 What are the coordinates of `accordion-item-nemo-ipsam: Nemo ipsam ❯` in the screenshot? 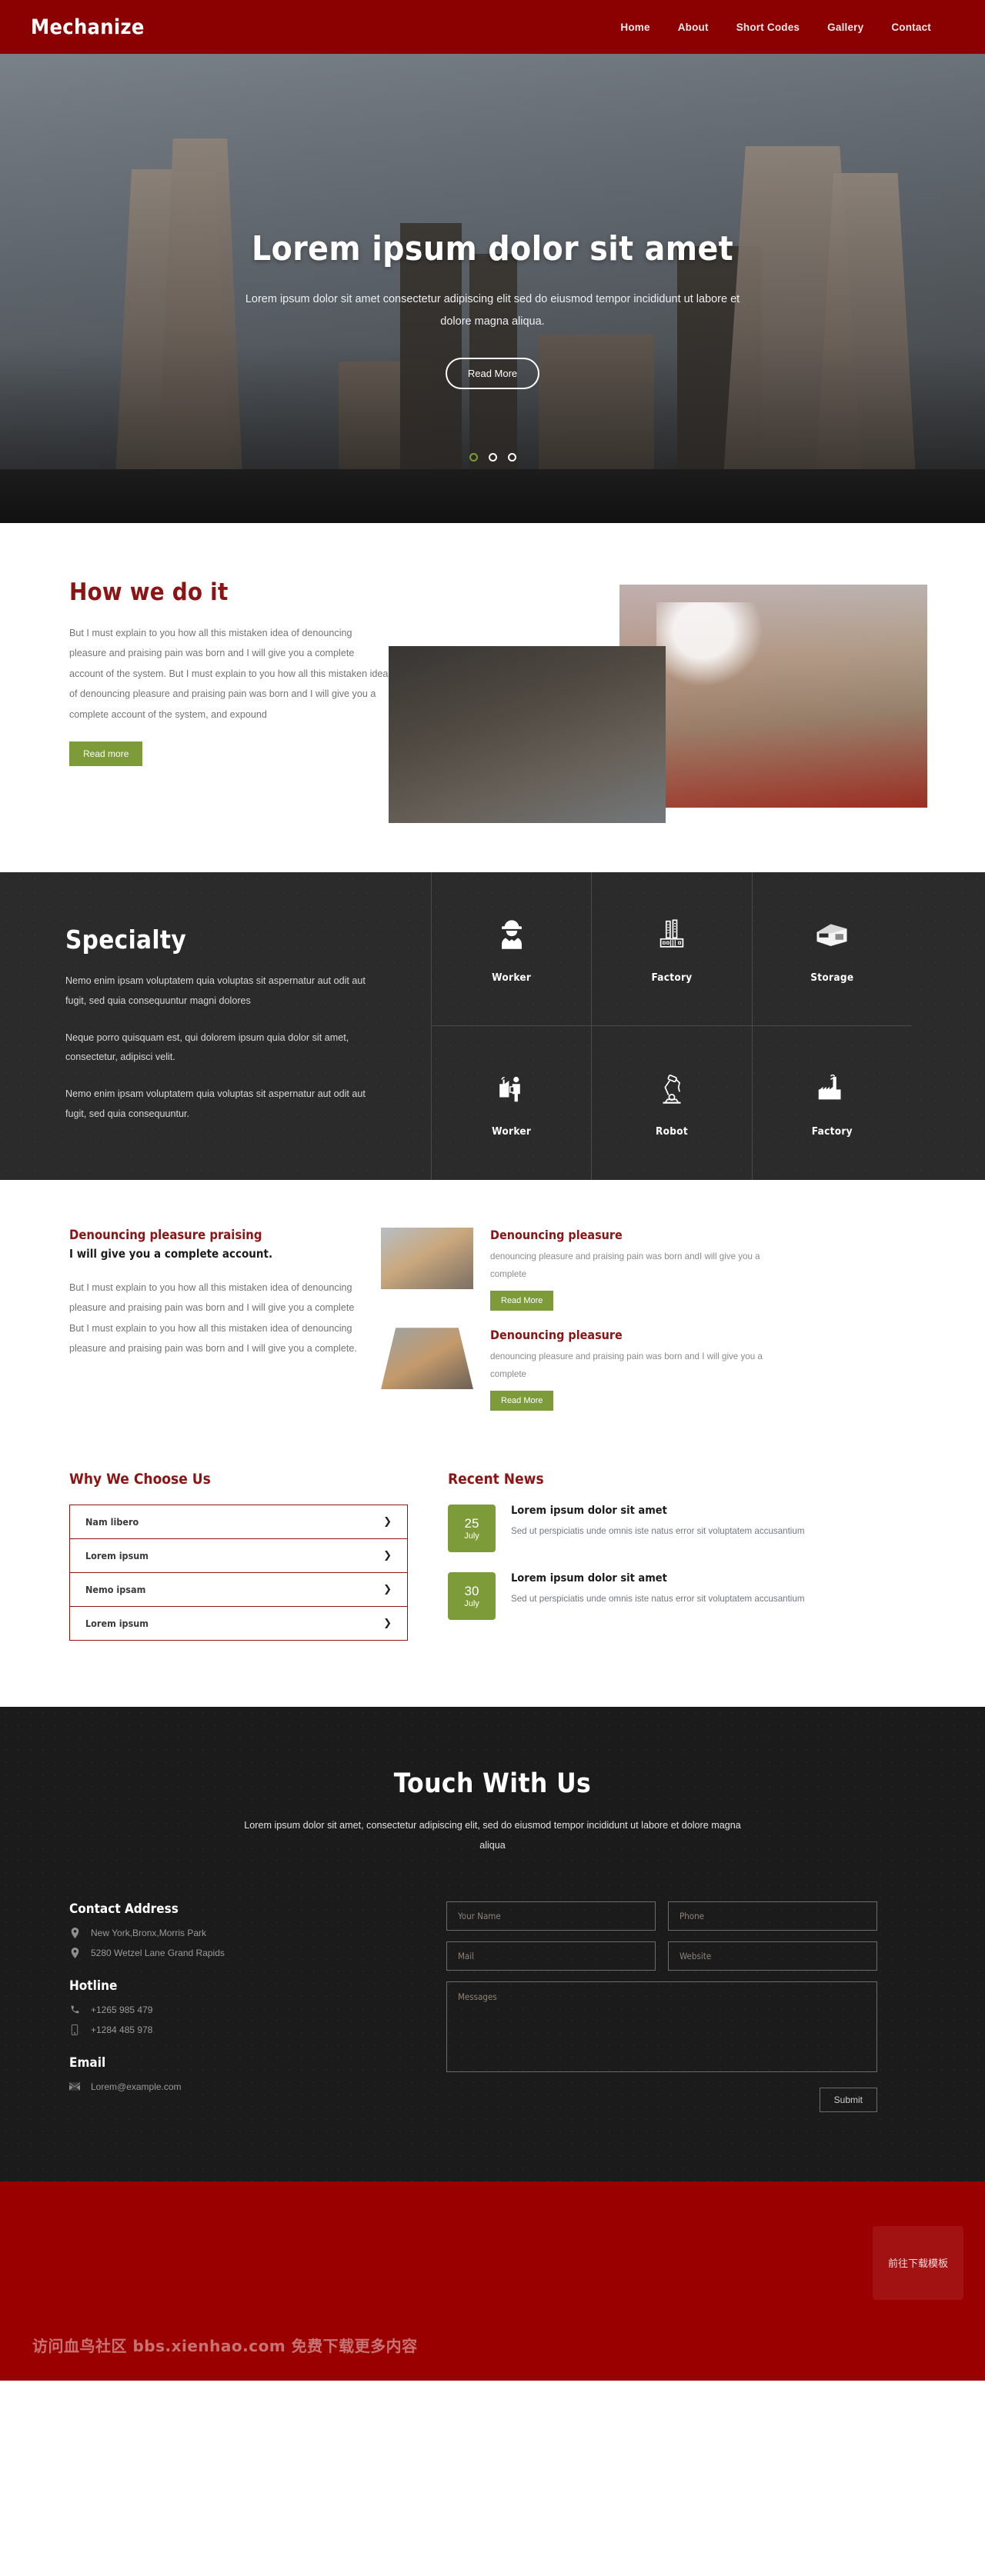 It's located at (238, 1589).